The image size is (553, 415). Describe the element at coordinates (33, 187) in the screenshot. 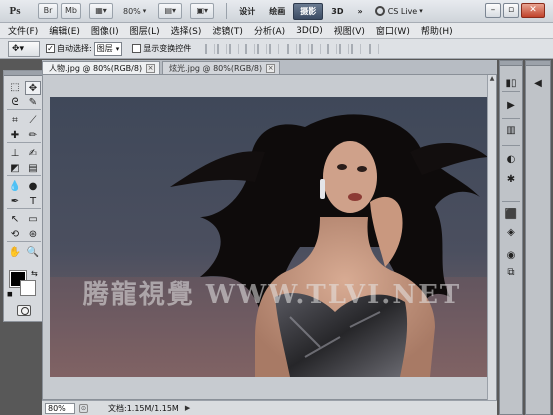

I see `dodge-icon: ●` at that location.